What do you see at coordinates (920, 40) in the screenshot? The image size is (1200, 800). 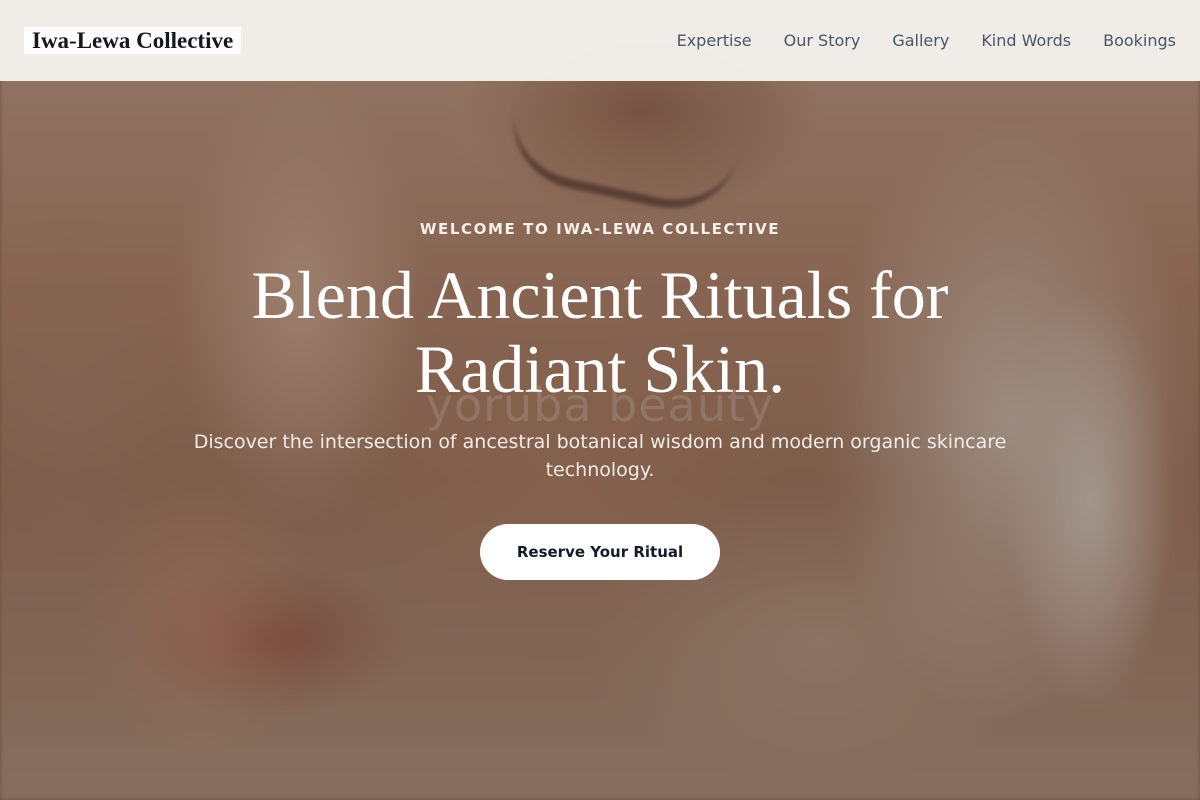 I see `nav-link-gallery: Gallery` at bounding box center [920, 40].